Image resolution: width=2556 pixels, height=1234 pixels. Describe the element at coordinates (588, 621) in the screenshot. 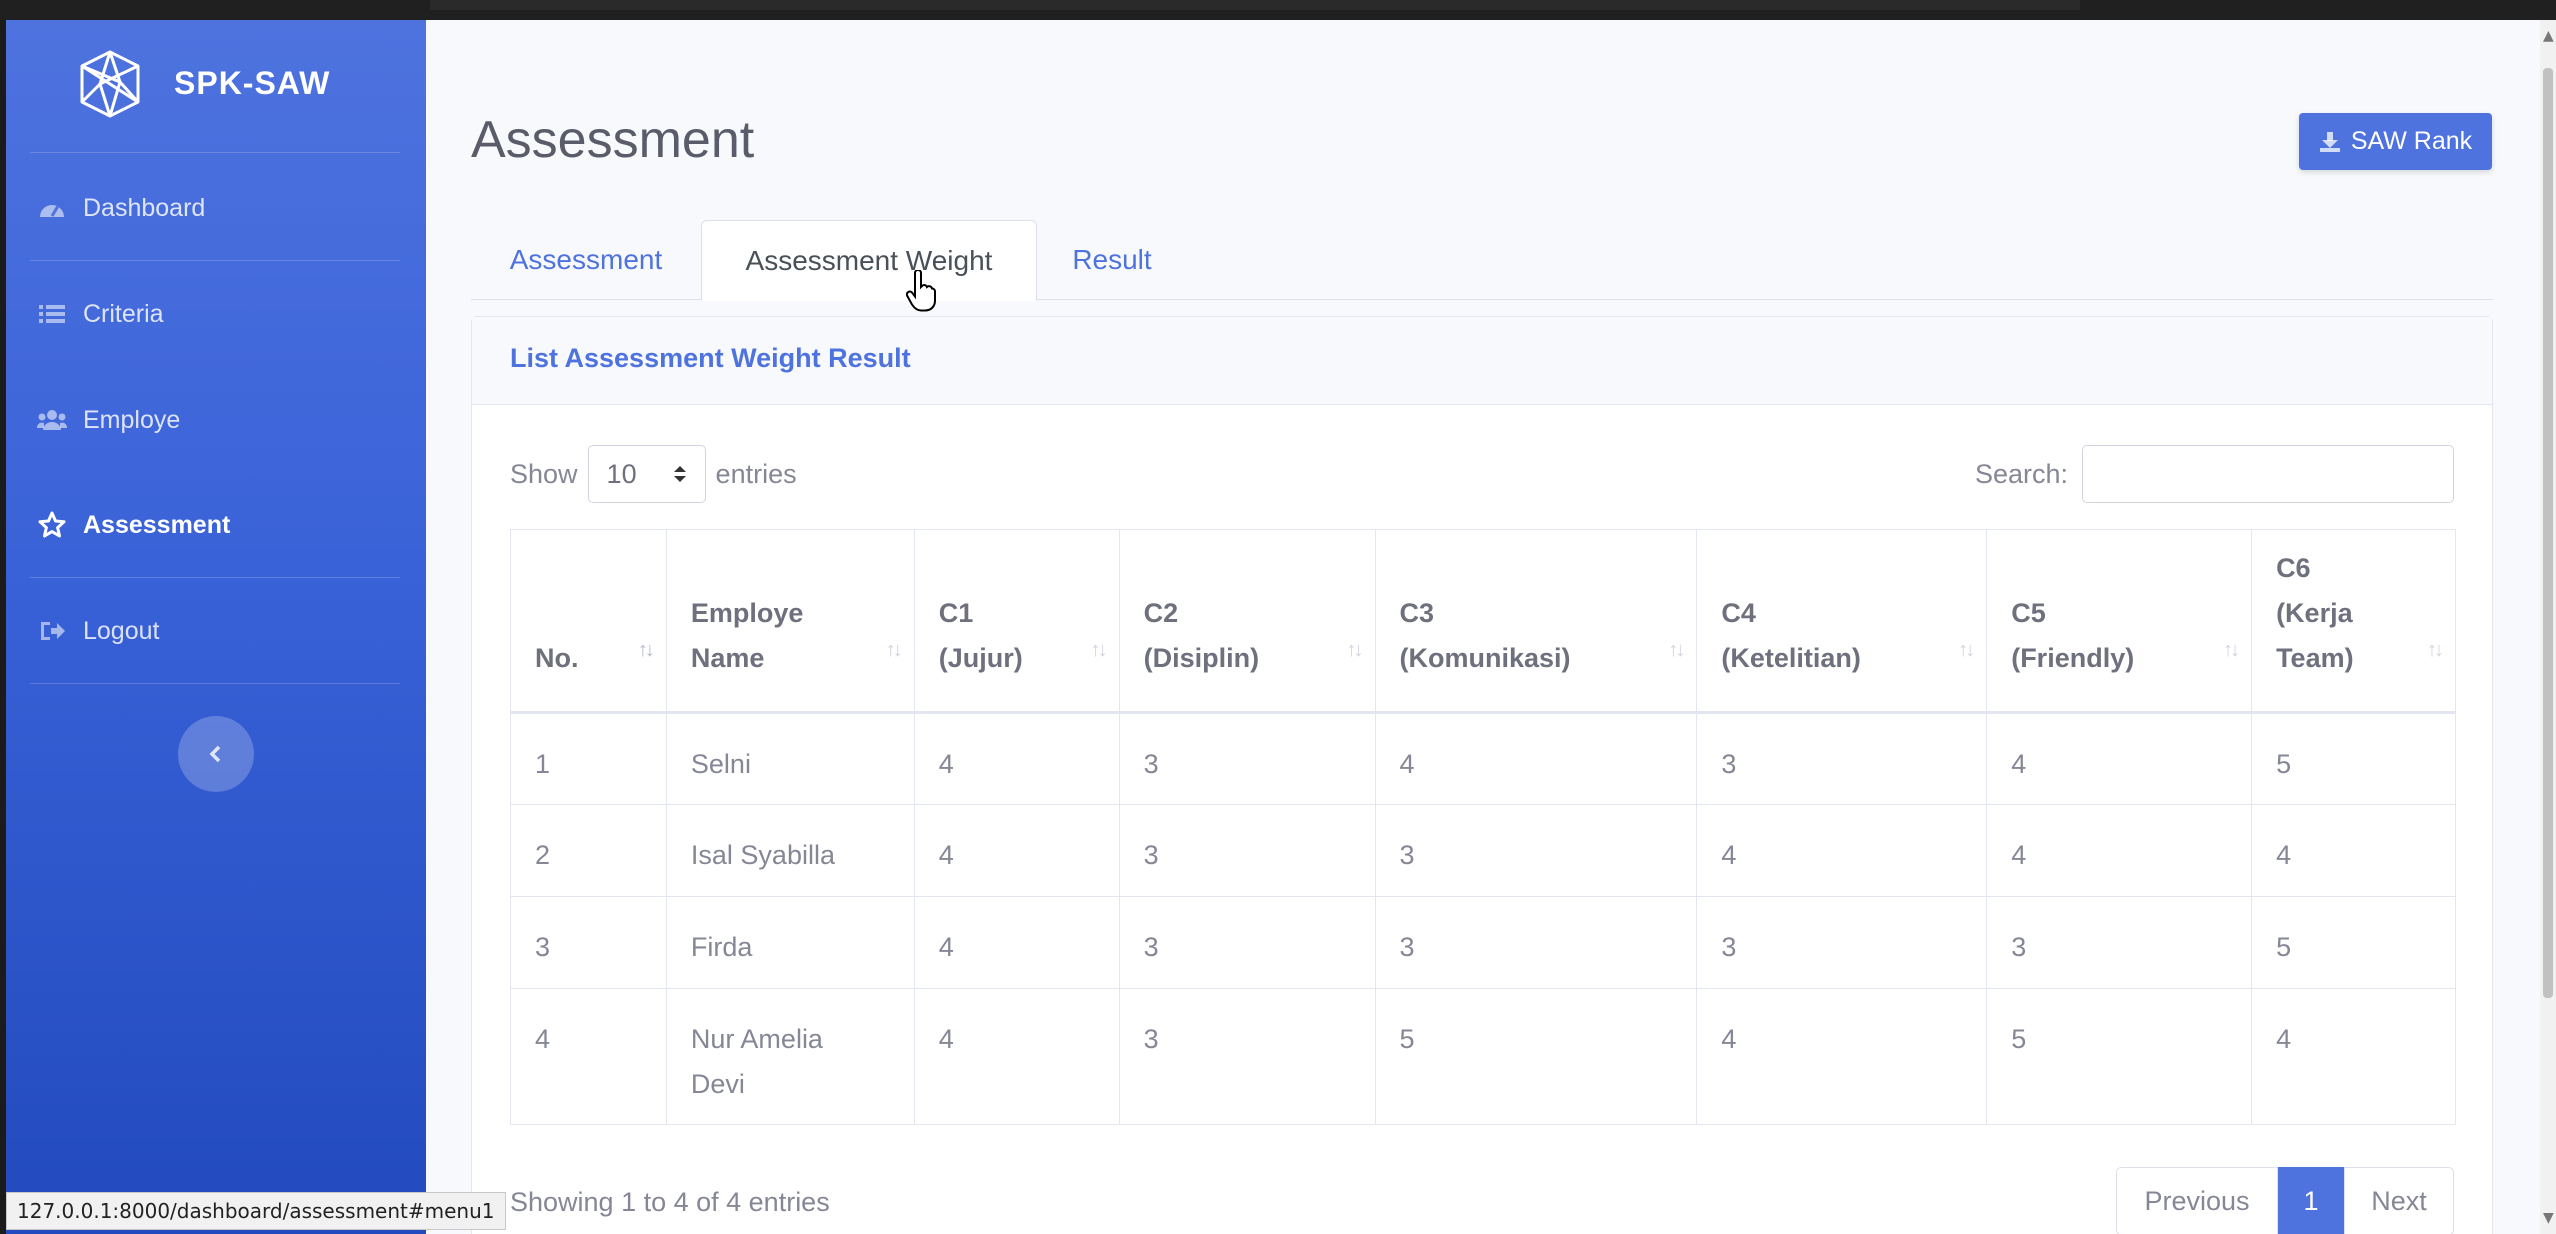

I see `column-header-no: No.` at that location.